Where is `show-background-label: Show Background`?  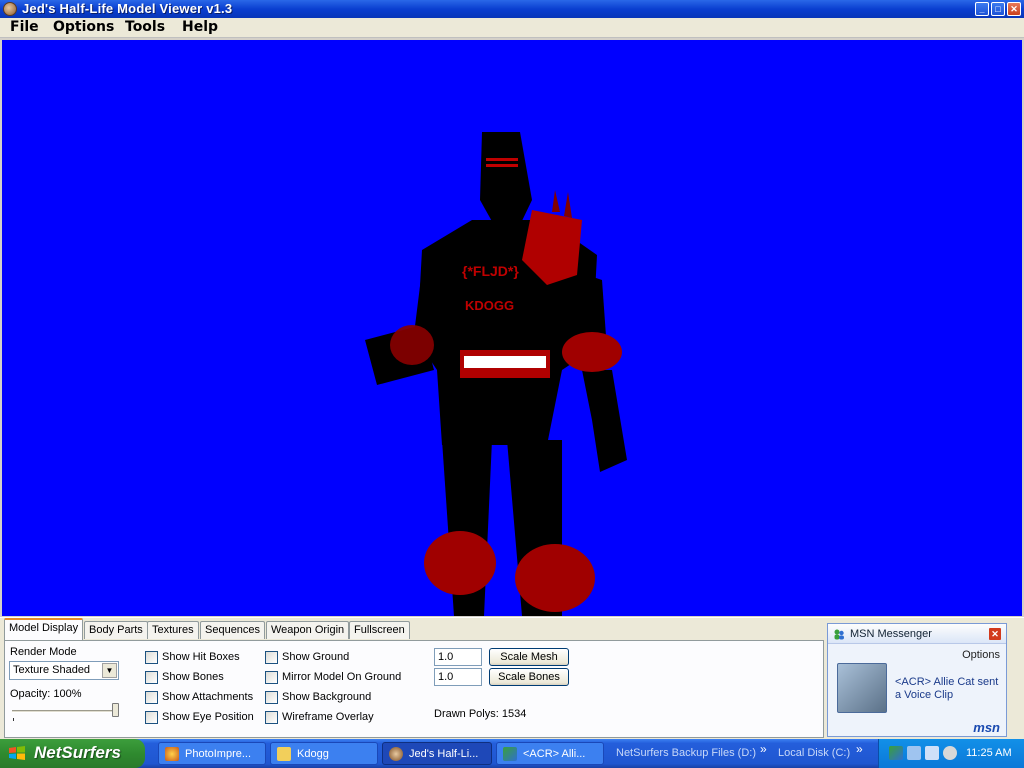
show-background-label: Show Background is located at coordinates (327, 697).